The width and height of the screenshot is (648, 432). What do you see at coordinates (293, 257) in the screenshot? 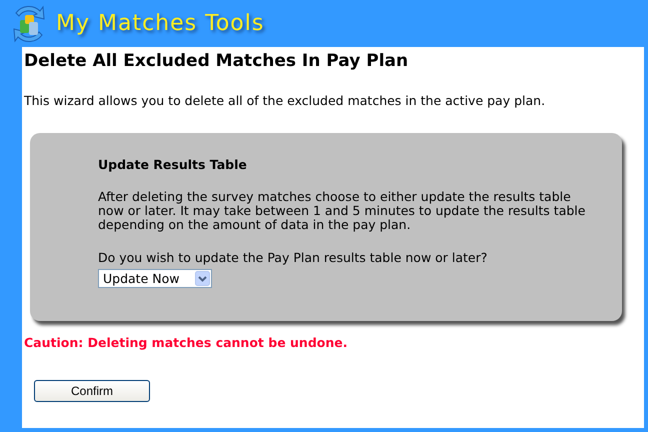
I see `question-label: Do you wish to update the Pay Plan results table now or later?` at bounding box center [293, 257].